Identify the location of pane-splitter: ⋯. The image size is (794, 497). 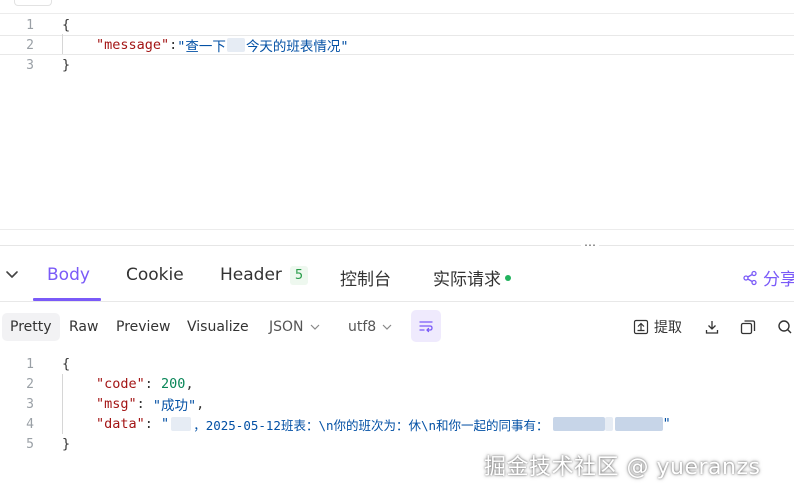
(397, 246).